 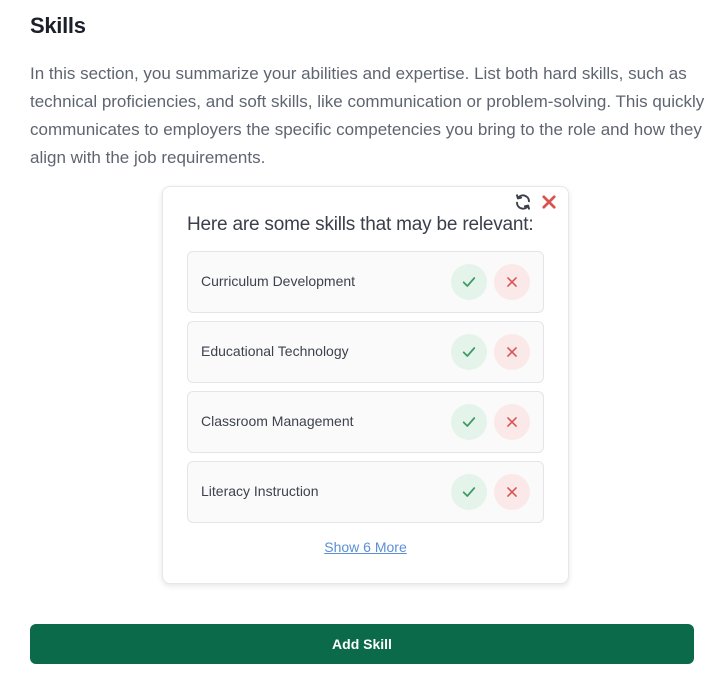 I want to click on skill-suggestion-row: Curriculum Development, so click(x=365, y=282).